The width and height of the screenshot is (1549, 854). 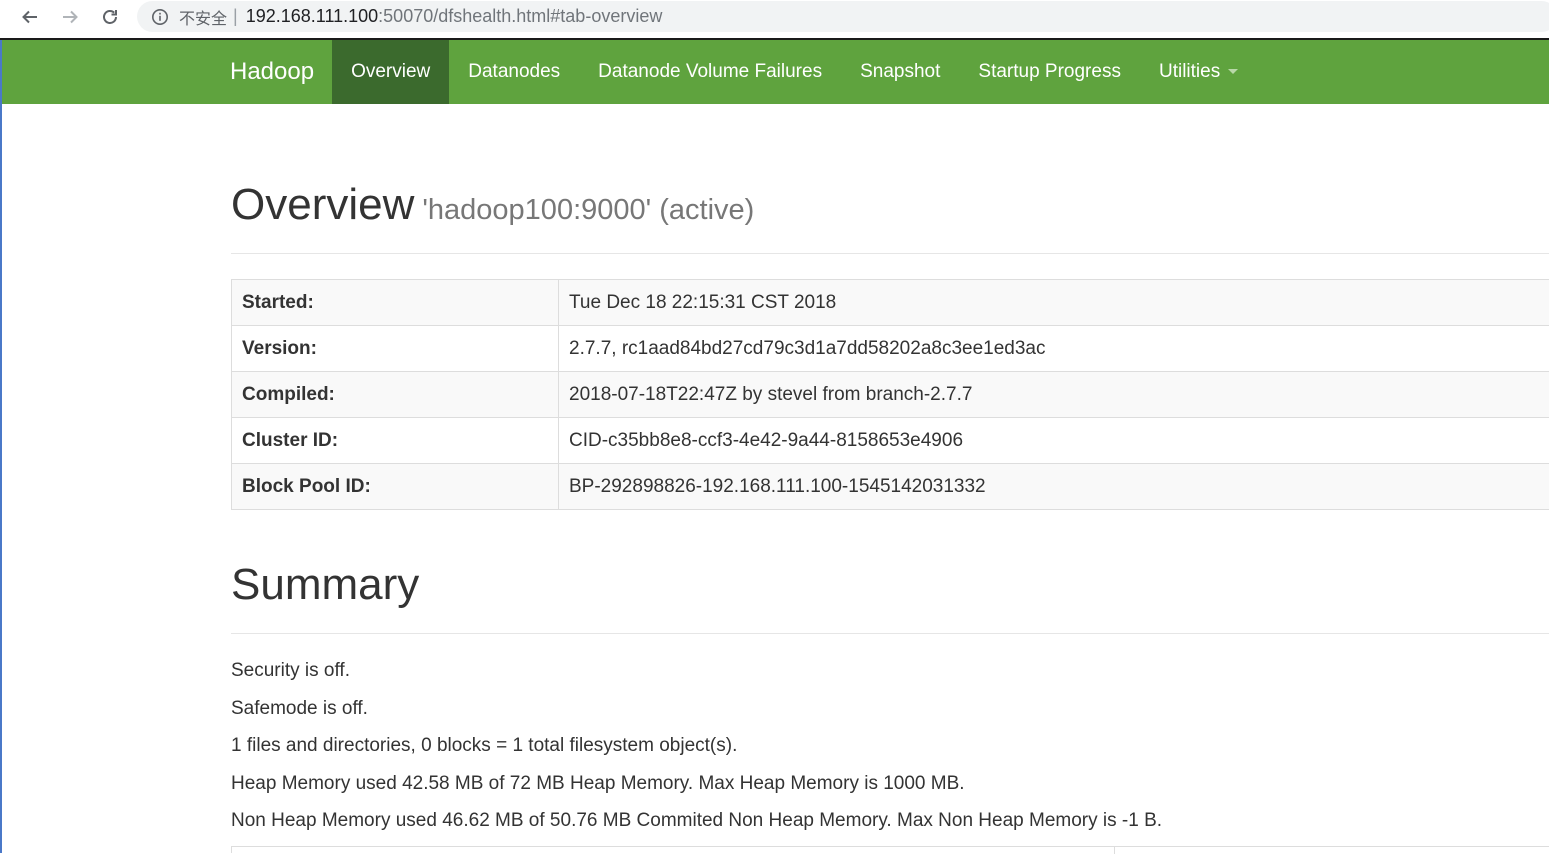 I want to click on overview-header: Overview'hadoop100:9000' (active), so click(x=890, y=216).